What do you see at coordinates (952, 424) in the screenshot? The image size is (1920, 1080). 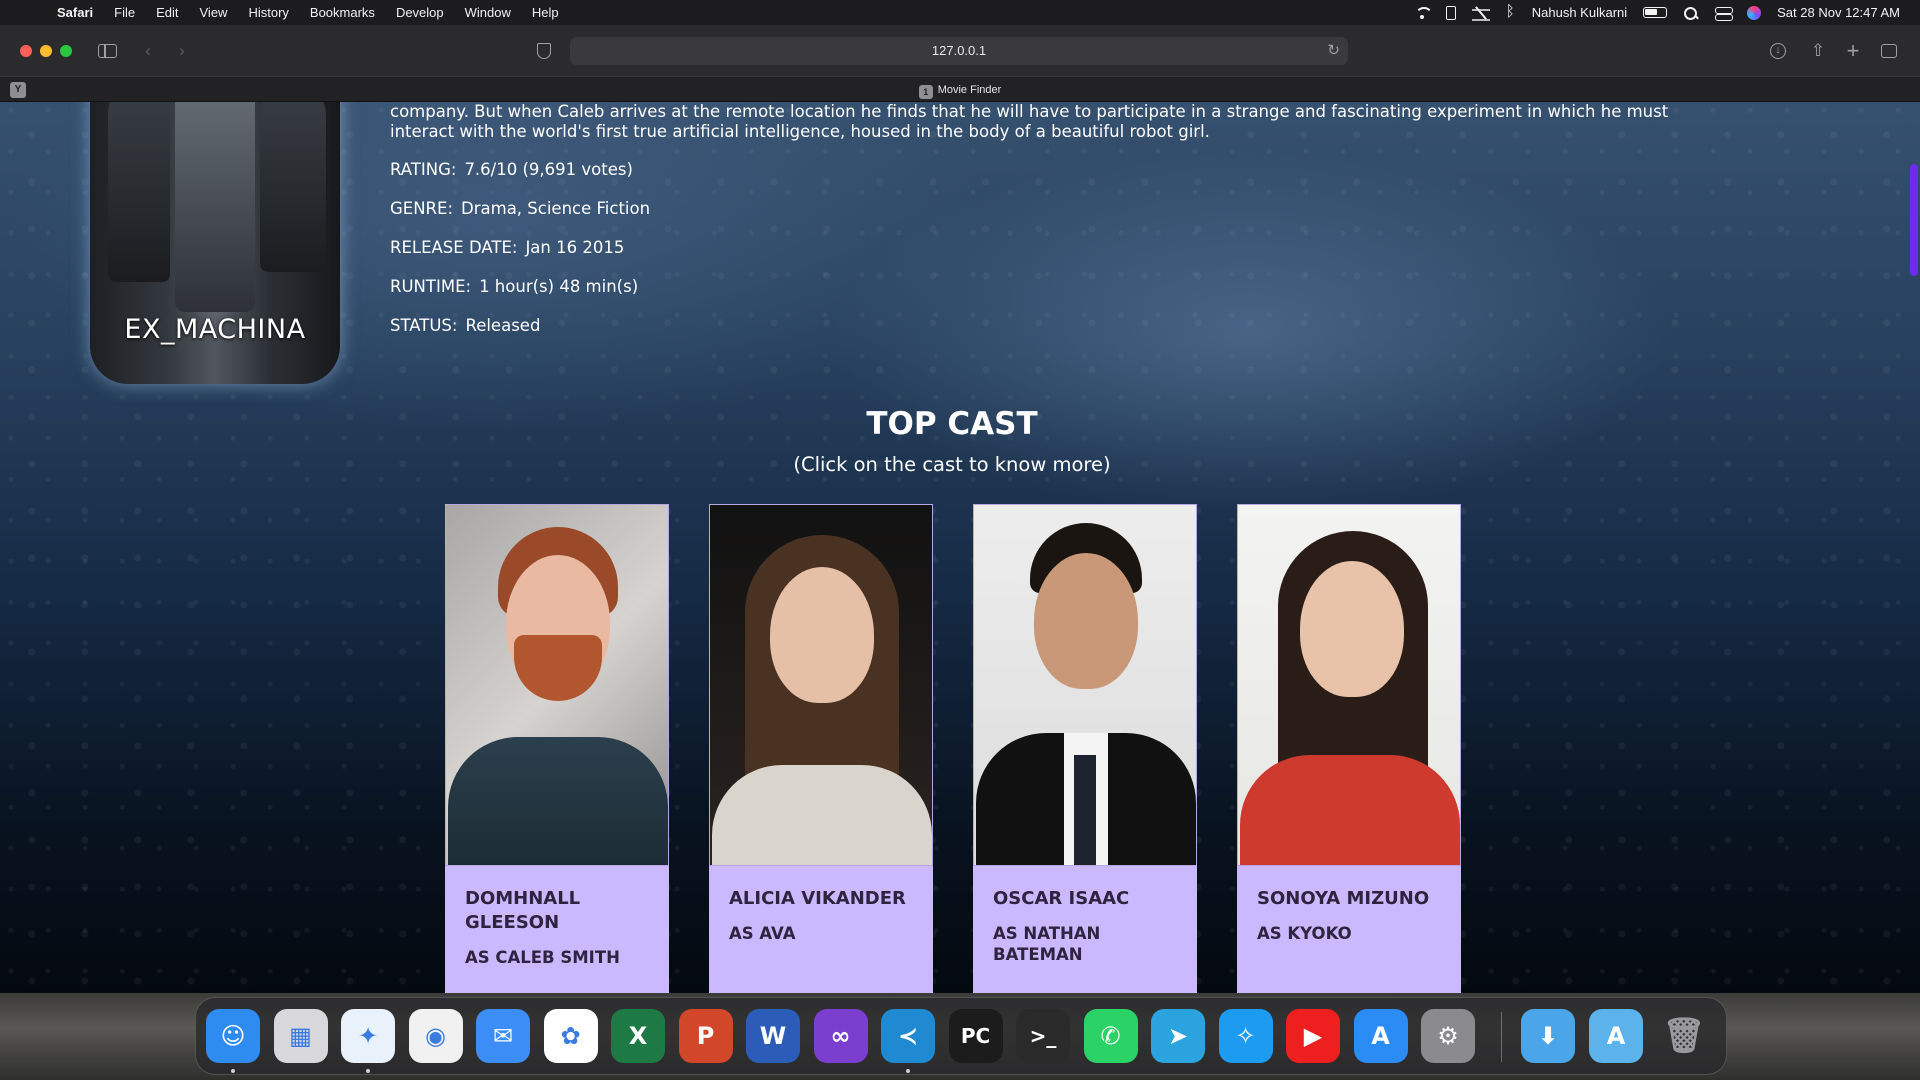 I see `cast-section-title: TOP CAST` at bounding box center [952, 424].